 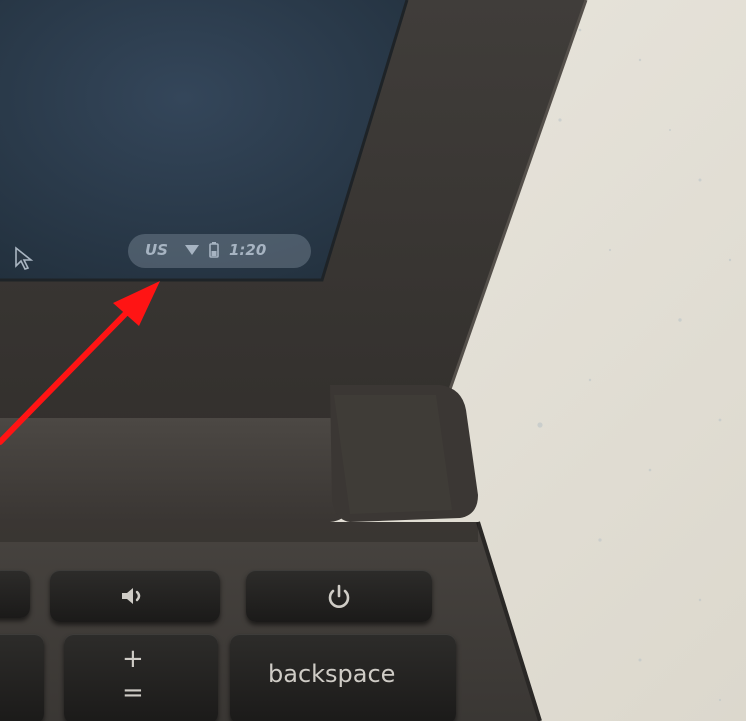 I want to click on mouse-cursor-icon, so click(x=24, y=258).